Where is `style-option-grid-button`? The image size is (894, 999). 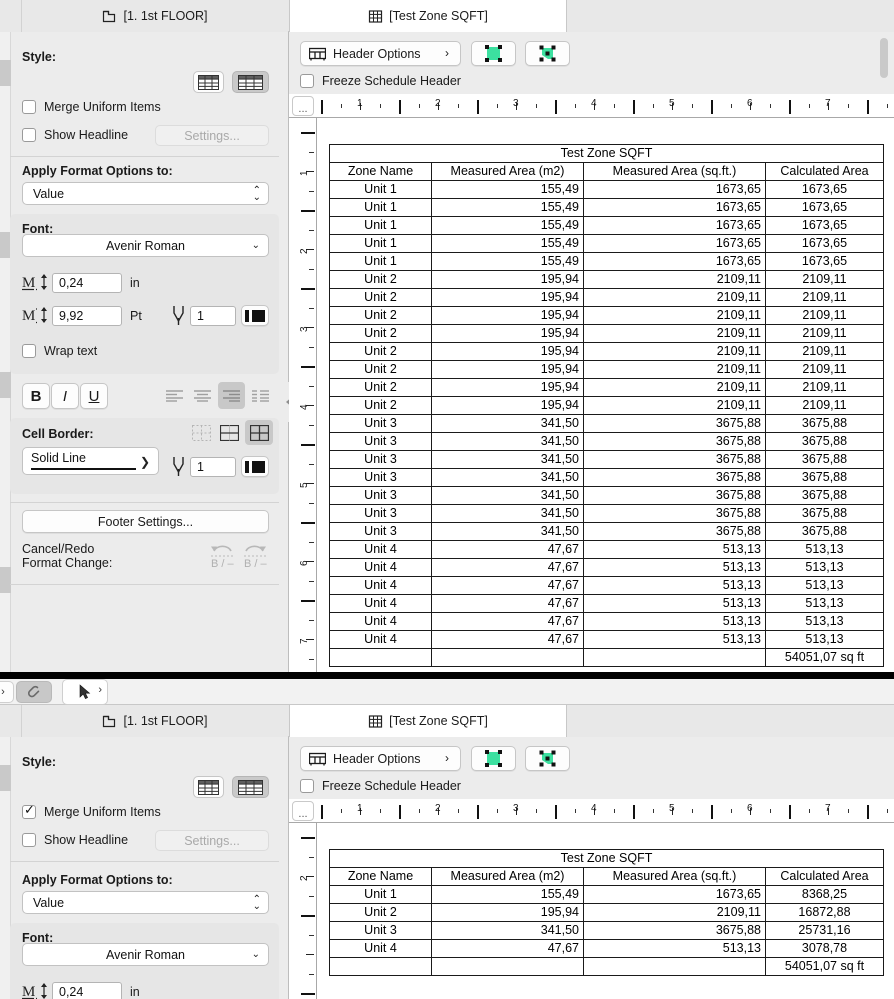 style-option-grid-button is located at coordinates (250, 787).